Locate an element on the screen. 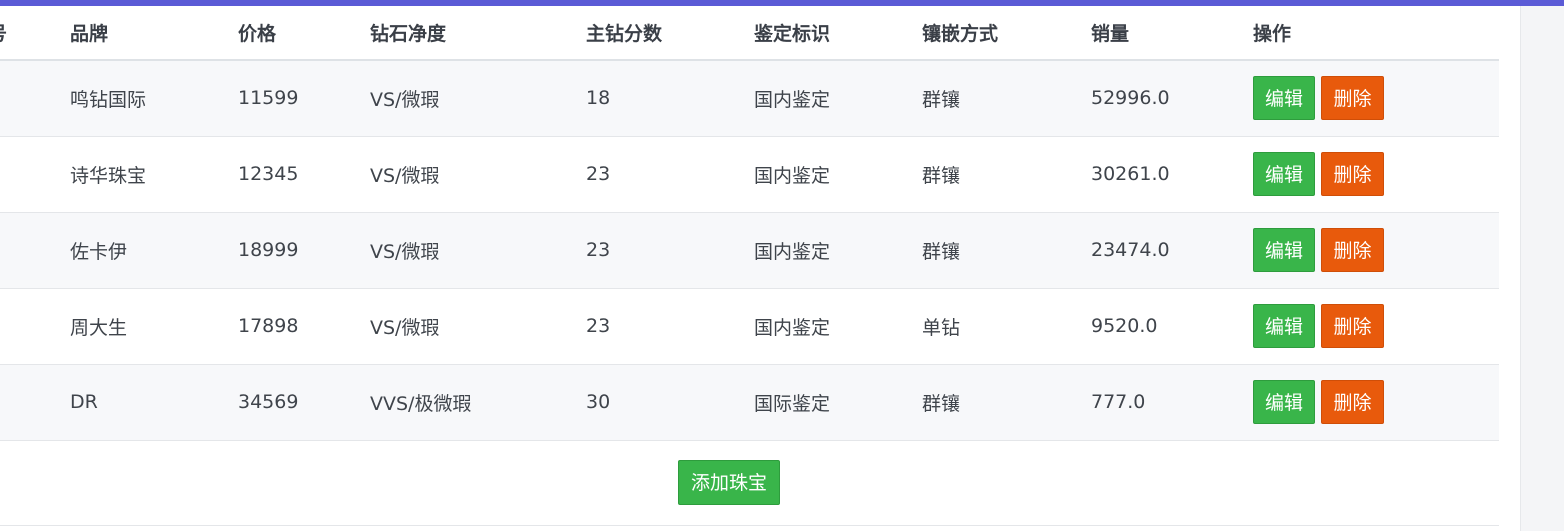 The width and height of the screenshot is (1564, 531). right-scroll-gutter is located at coordinates (1542, 268).